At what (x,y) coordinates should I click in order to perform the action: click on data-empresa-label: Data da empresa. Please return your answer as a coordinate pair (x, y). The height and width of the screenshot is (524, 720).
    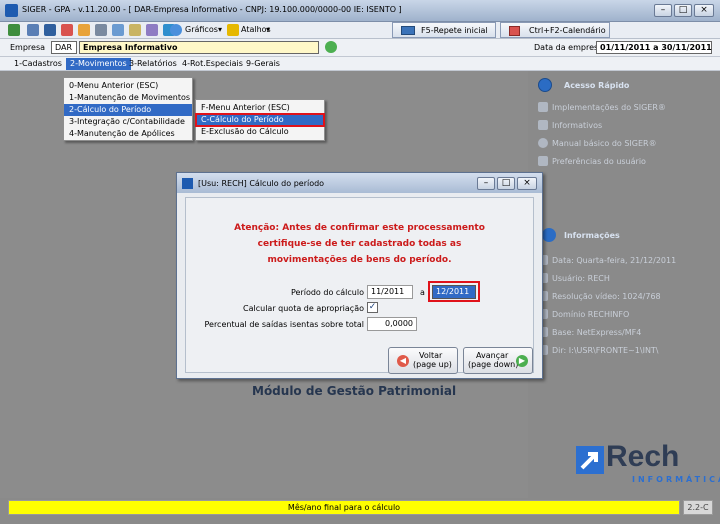
    Looking at the image, I should click on (569, 47).